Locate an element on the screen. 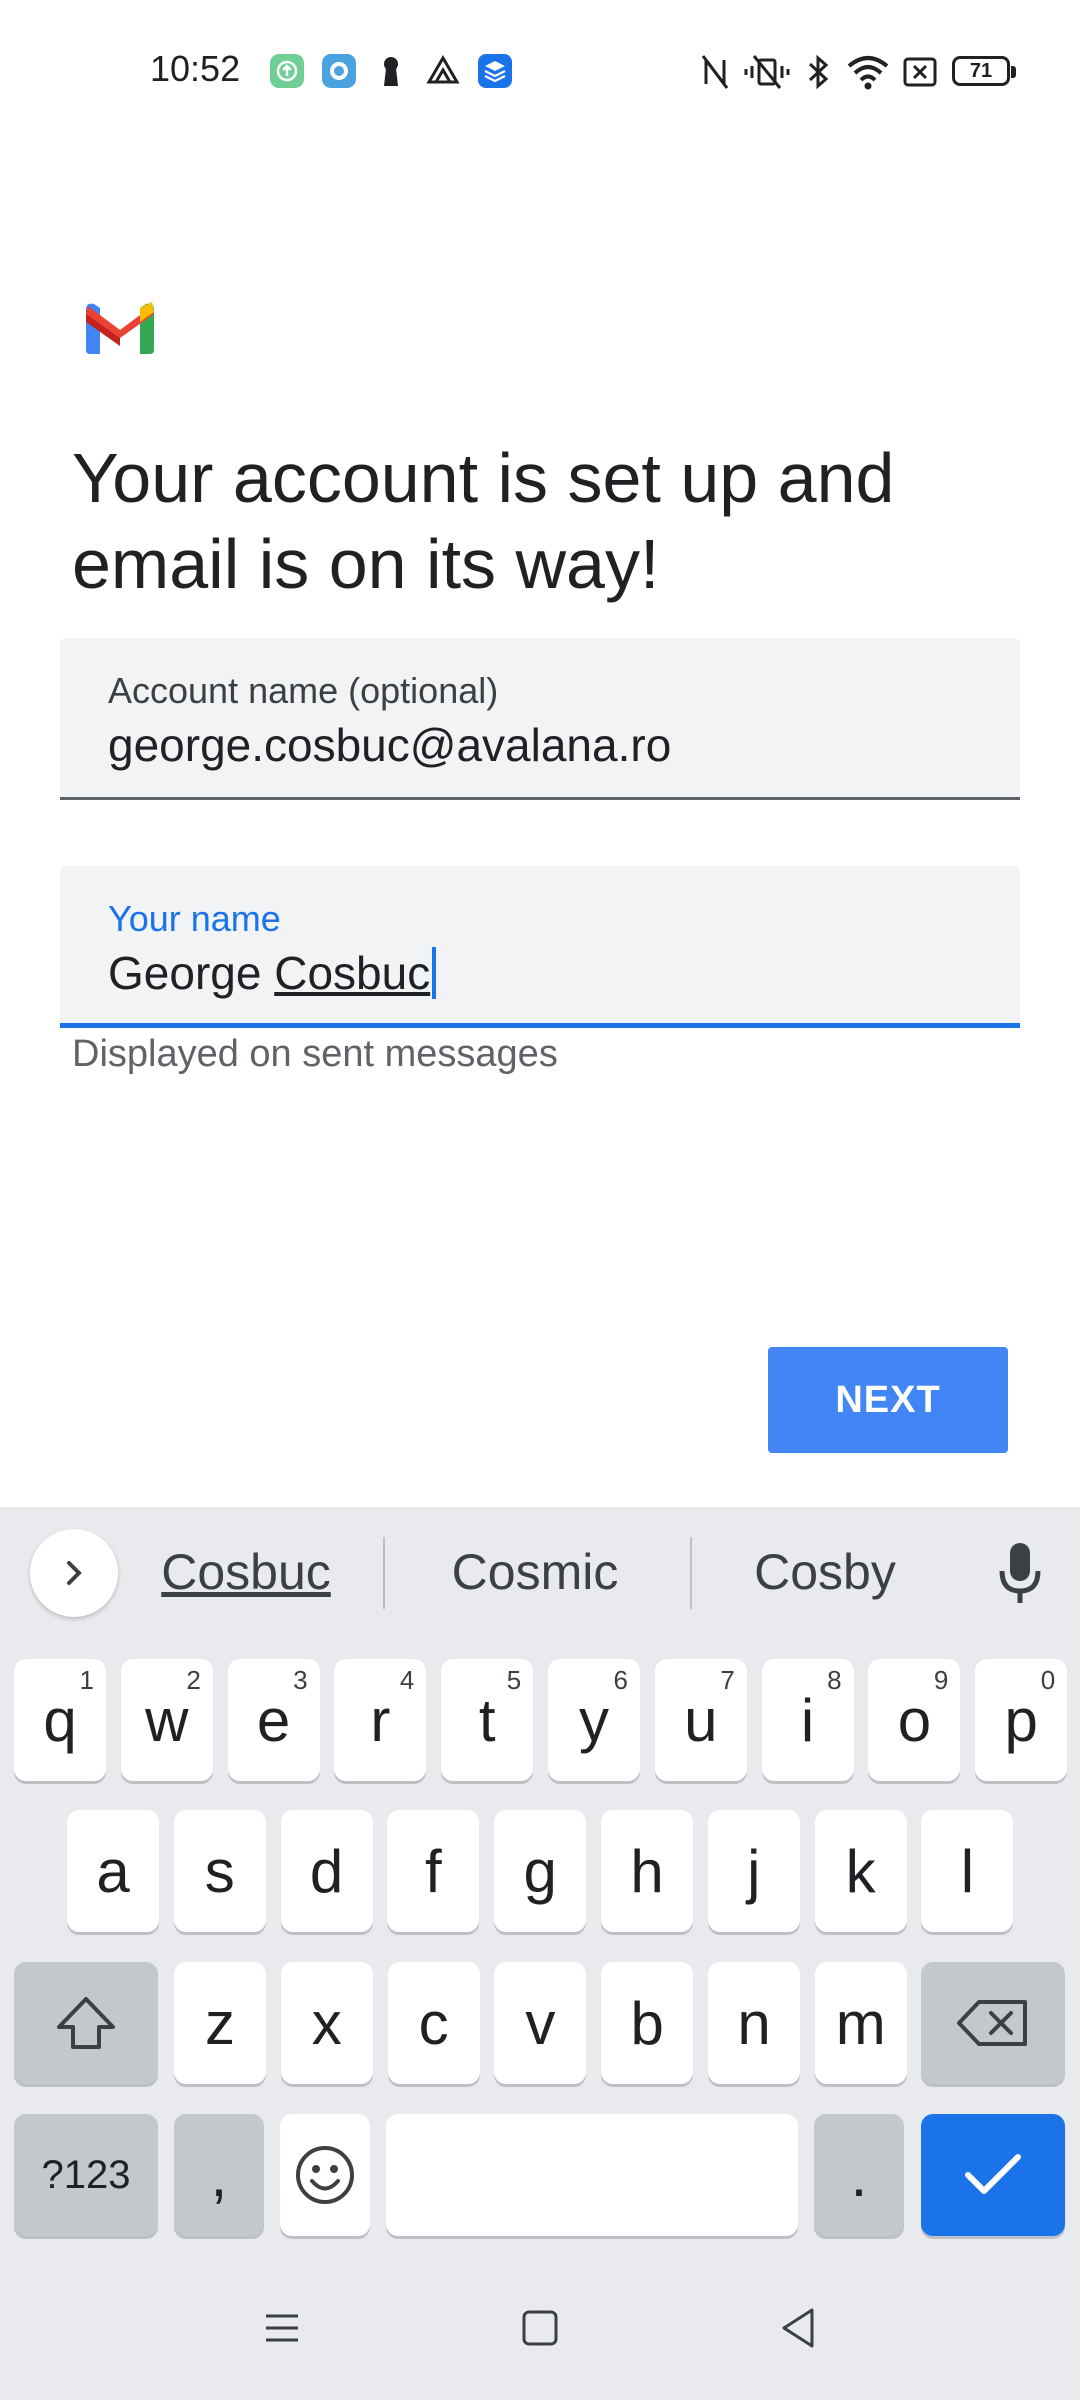 This screenshot has width=1080, height=2400. menu-icon is located at coordinates (282, 2328).